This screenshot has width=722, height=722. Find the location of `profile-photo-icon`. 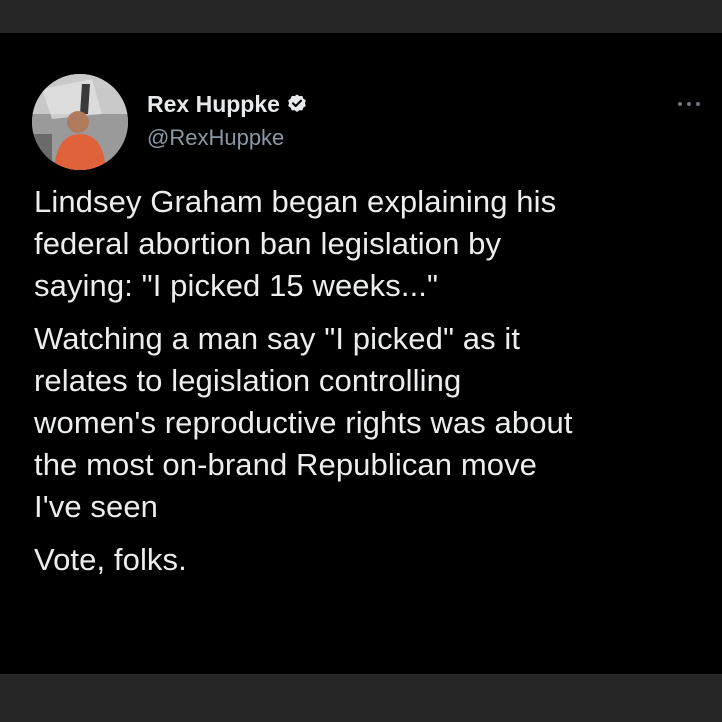

profile-photo-icon is located at coordinates (80, 122).